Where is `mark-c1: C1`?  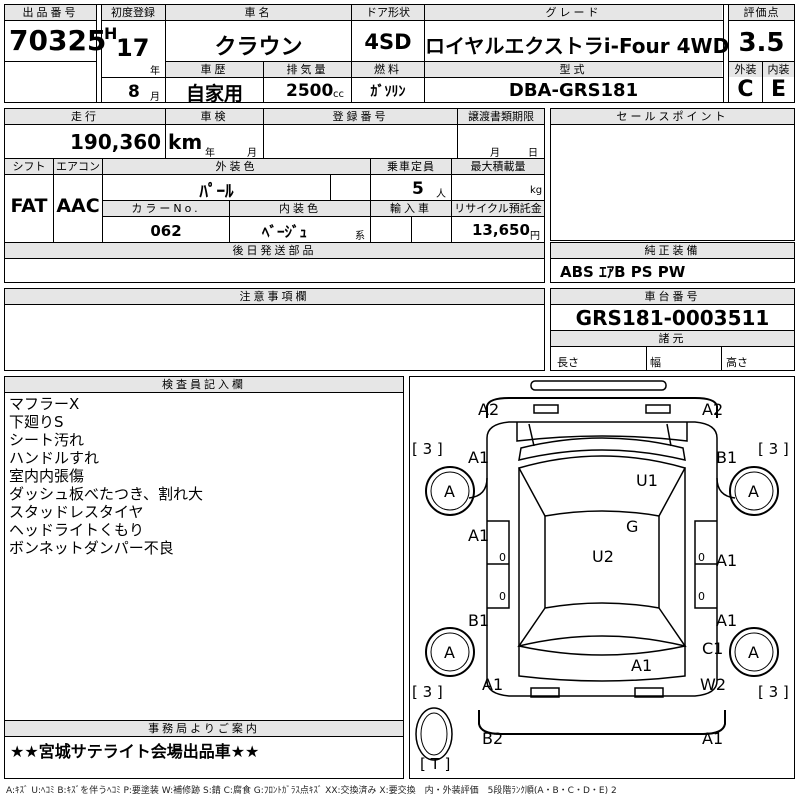
mark-c1: C1 is located at coordinates (713, 648).